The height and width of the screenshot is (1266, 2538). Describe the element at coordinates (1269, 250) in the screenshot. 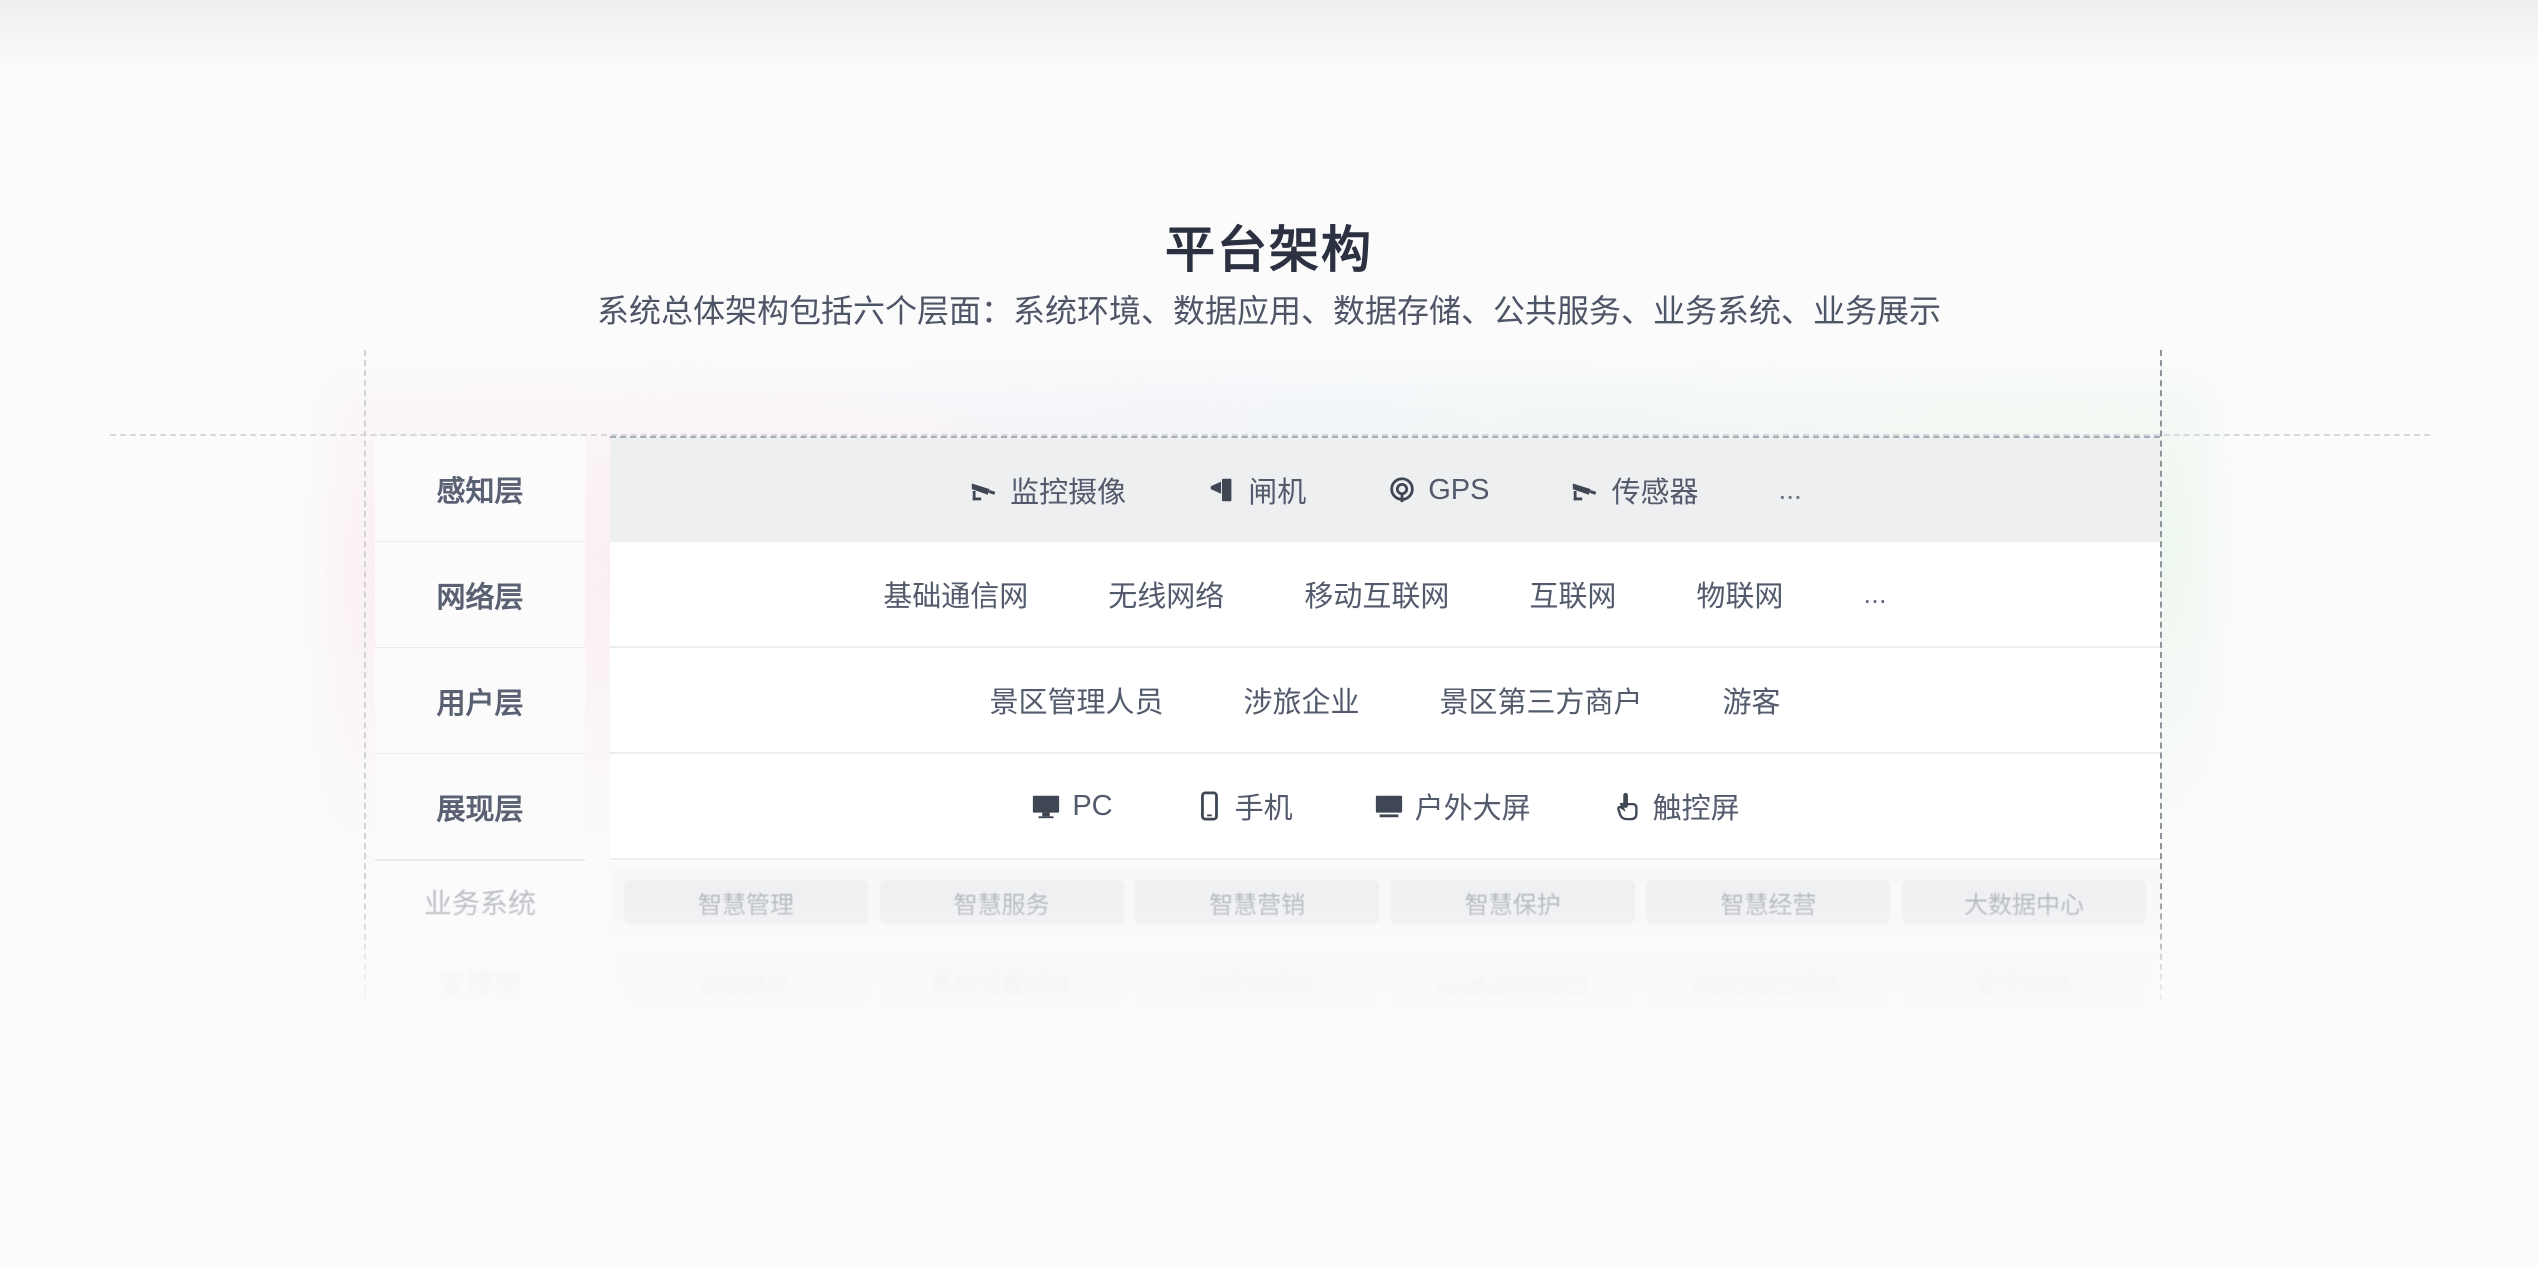

I see `page-title: 平台架构` at that location.